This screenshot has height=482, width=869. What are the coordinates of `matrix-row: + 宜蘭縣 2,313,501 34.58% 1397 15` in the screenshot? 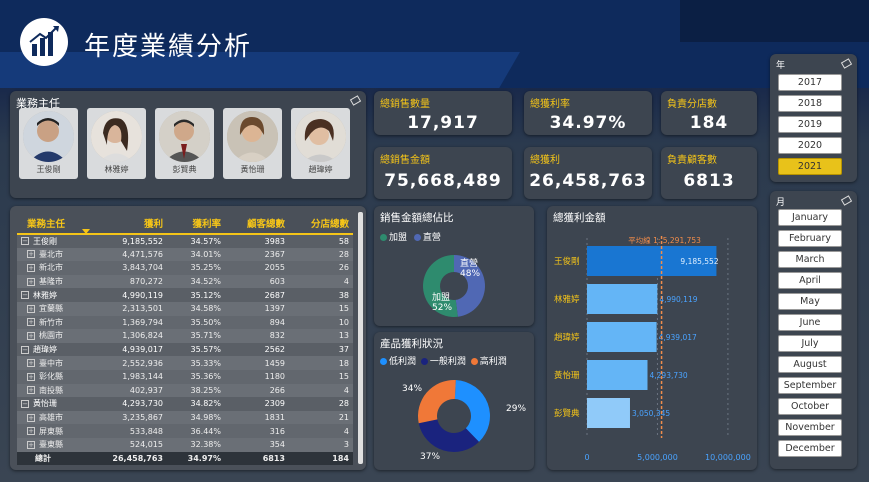 It's located at (185, 308).